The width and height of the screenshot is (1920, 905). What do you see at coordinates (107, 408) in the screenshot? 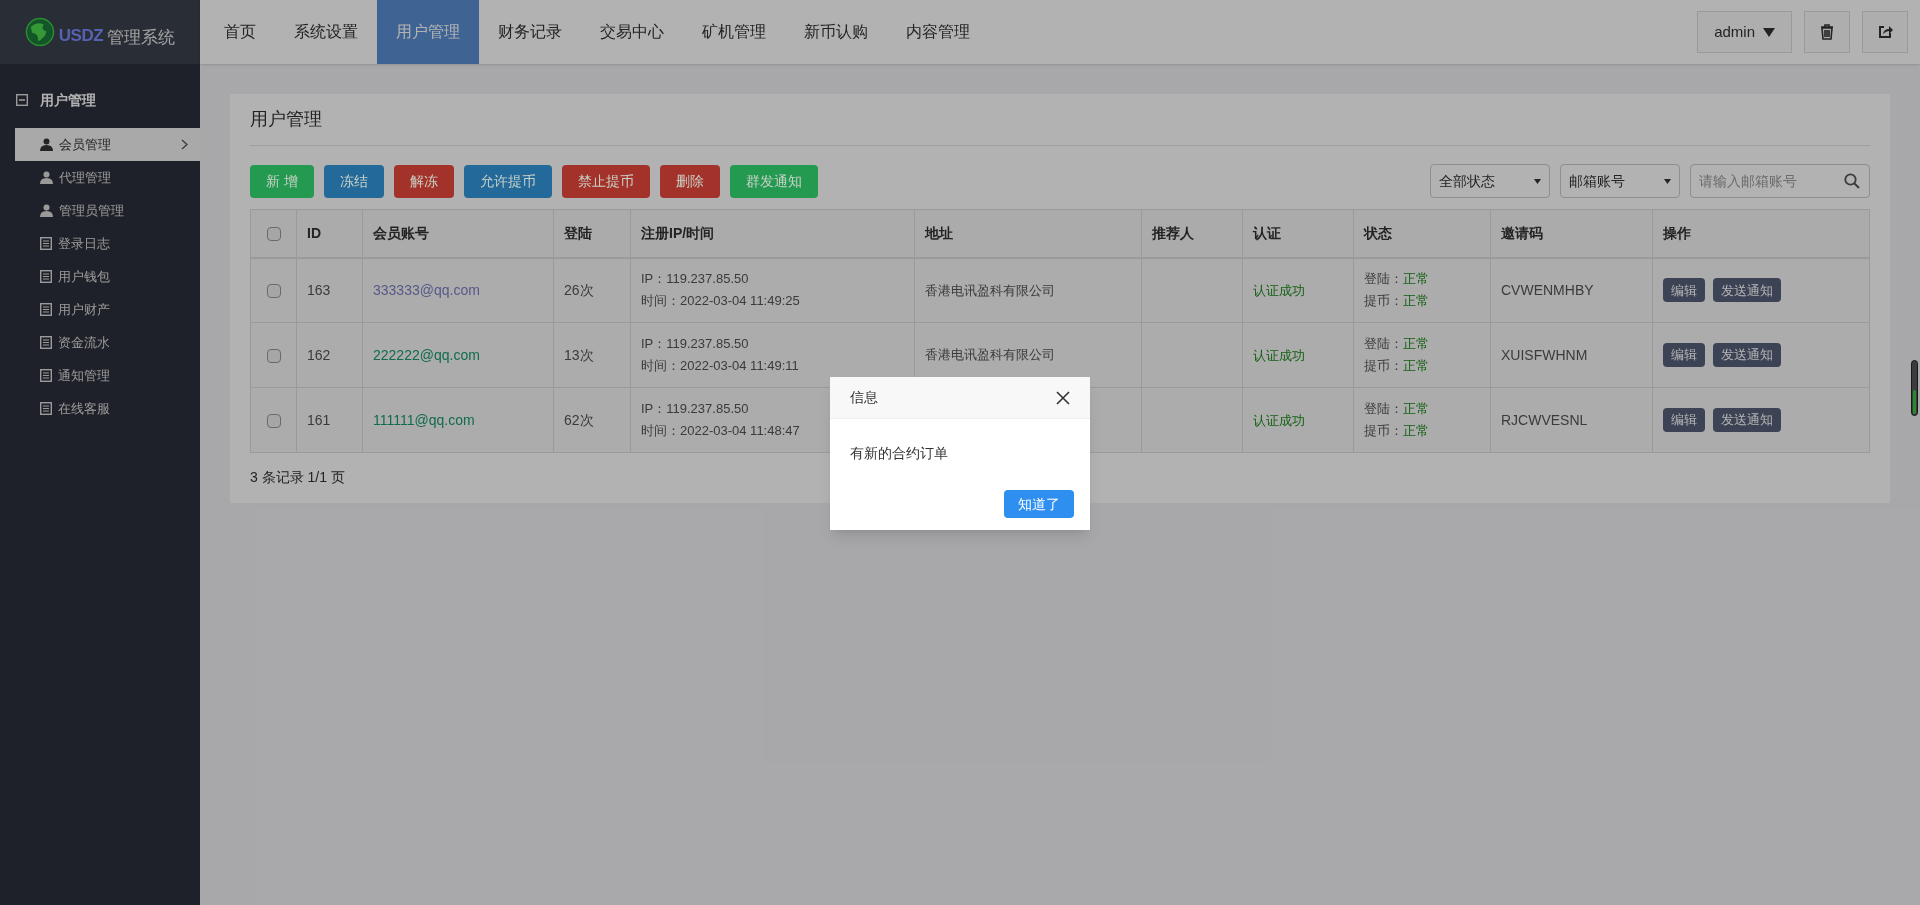
I see `sidebar-item: 在线客服` at bounding box center [107, 408].